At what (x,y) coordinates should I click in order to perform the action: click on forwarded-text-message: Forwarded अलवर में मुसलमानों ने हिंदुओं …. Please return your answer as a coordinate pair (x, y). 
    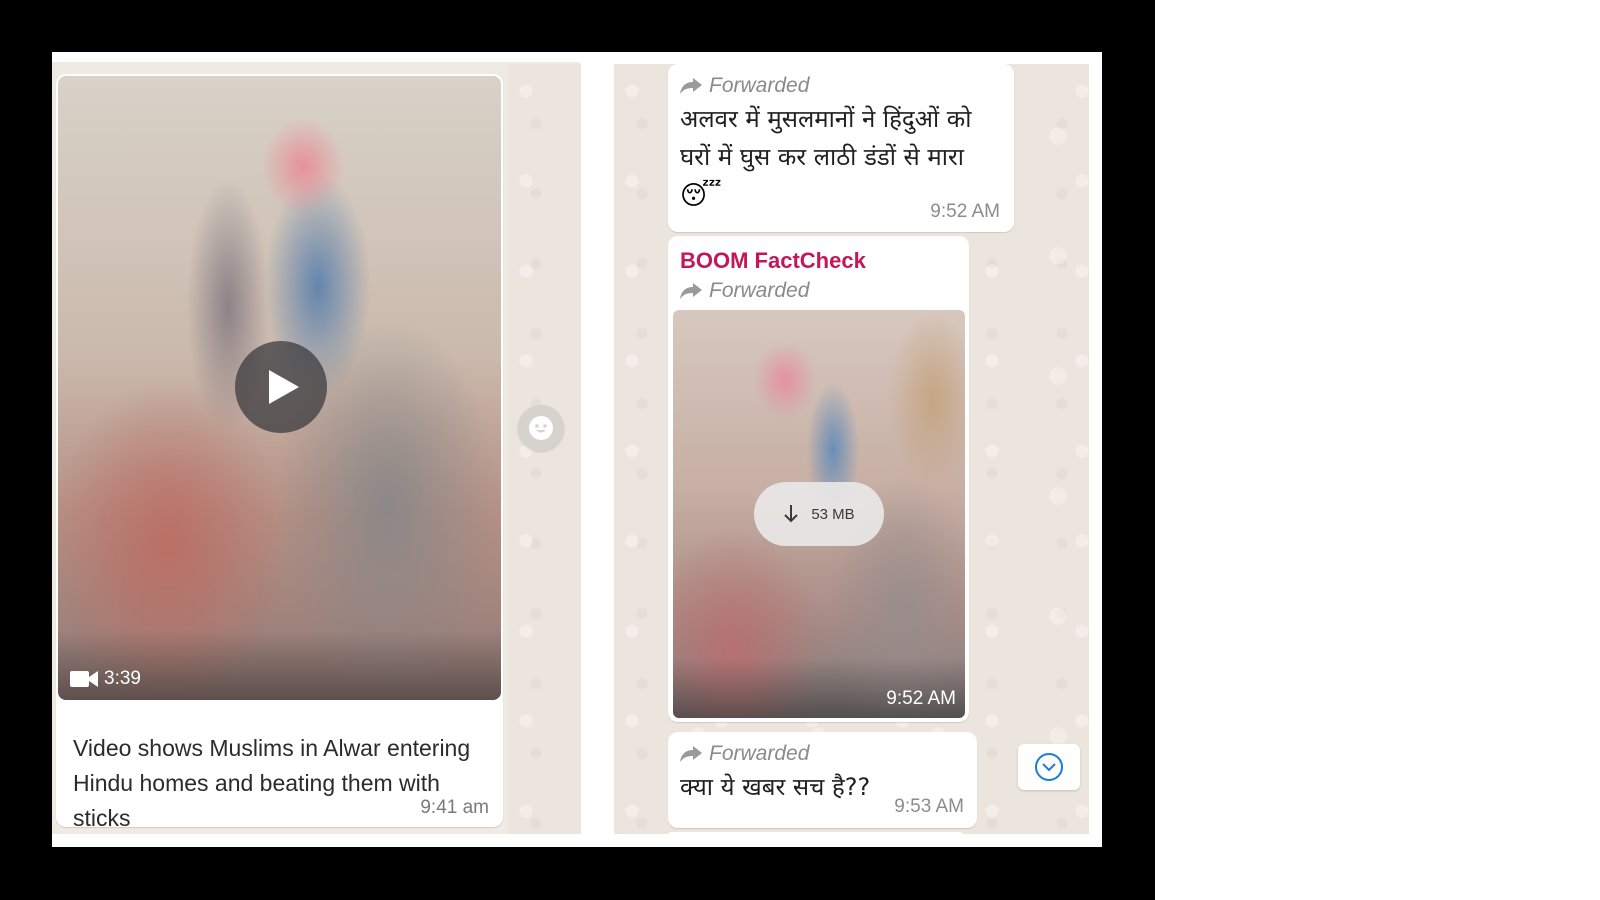
    Looking at the image, I should click on (841, 148).